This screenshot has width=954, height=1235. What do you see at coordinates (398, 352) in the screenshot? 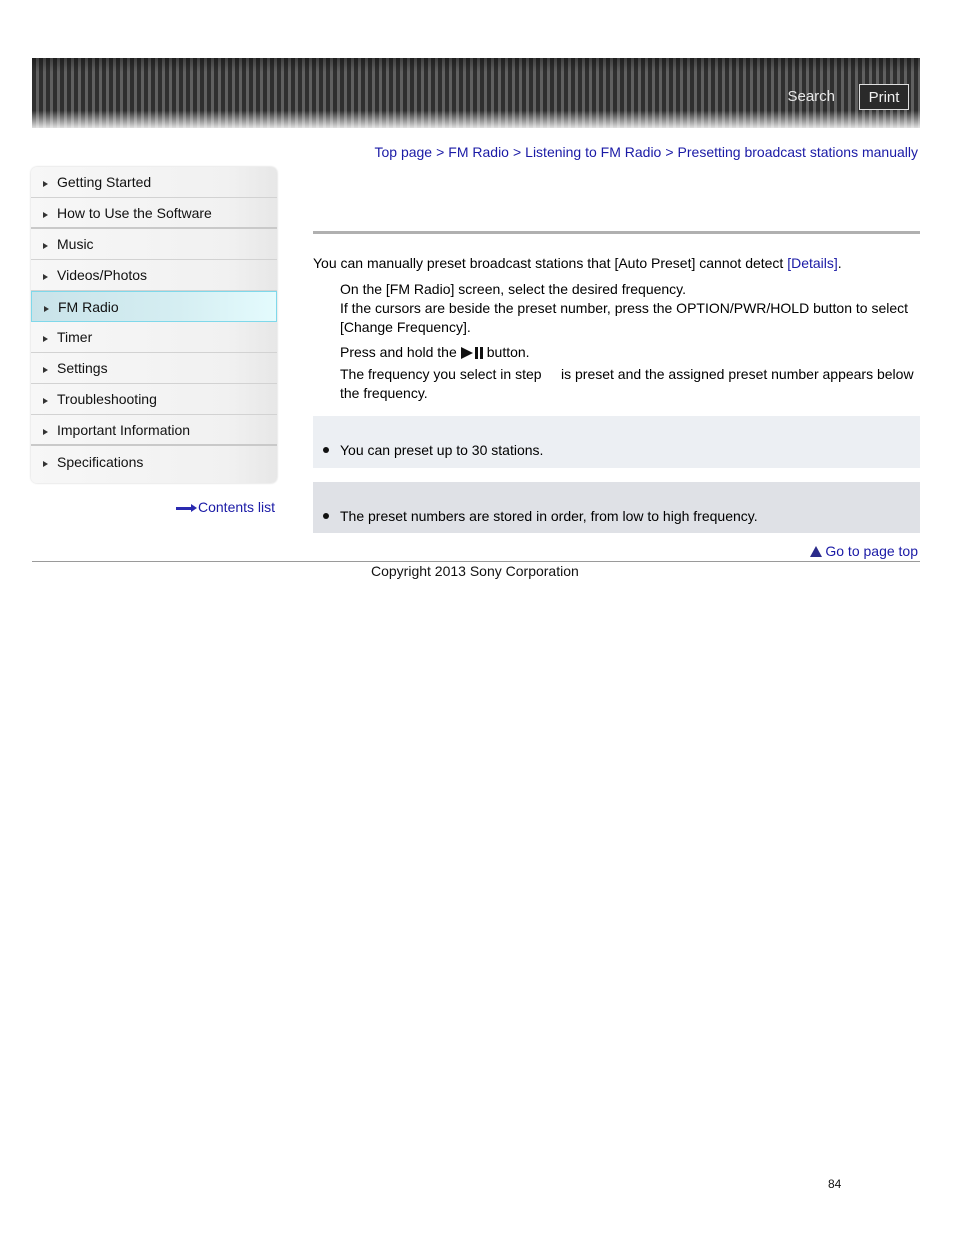
I see `step-2-text-before: Press and hold the` at bounding box center [398, 352].